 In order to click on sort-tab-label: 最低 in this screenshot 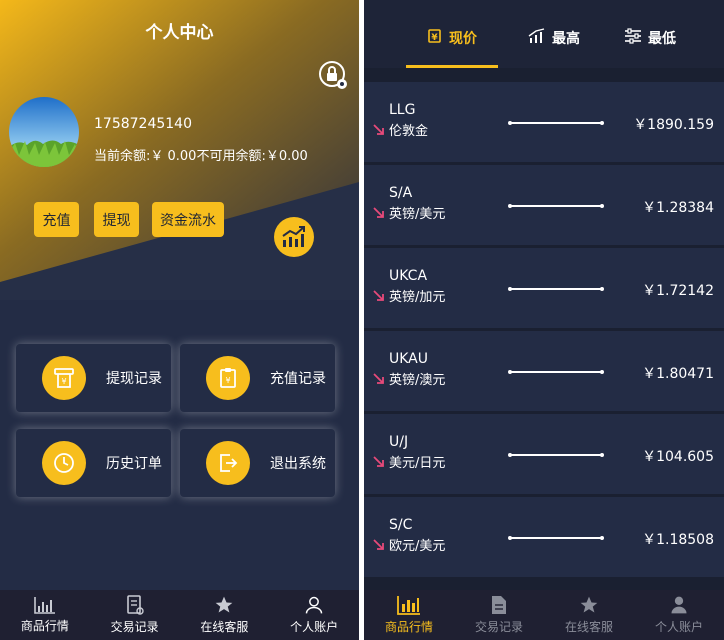, I will do `click(662, 39)`.